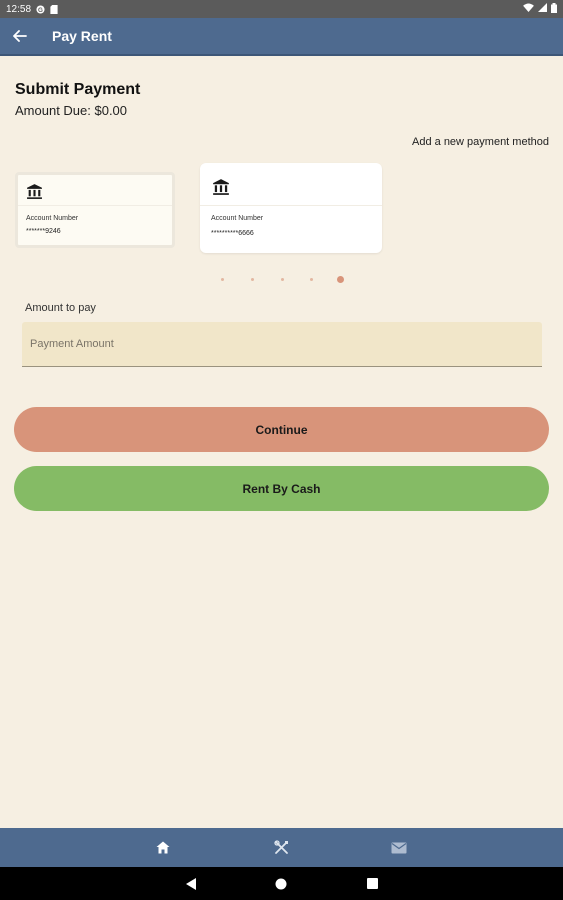 This screenshot has width=563, height=900. What do you see at coordinates (60, 308) in the screenshot?
I see `amount-to-pay-label: Amount to pay` at bounding box center [60, 308].